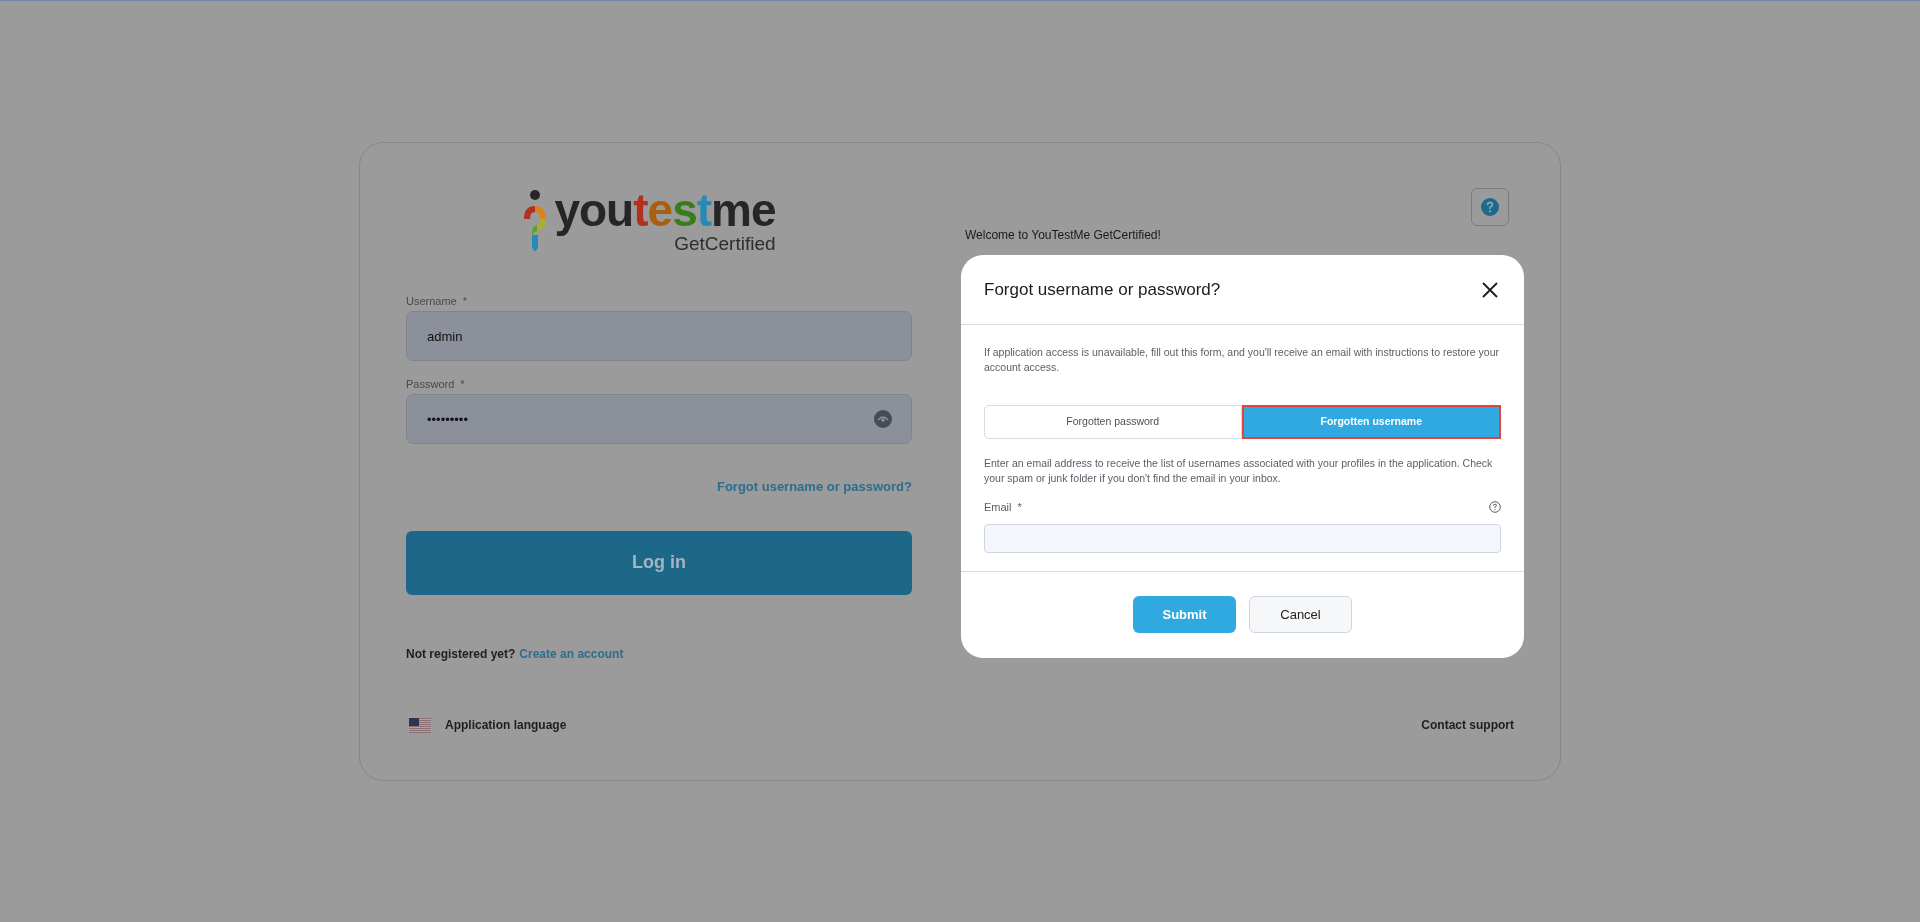 The height and width of the screenshot is (922, 1920). I want to click on register-prompt: Not registered yet?, so click(461, 654).